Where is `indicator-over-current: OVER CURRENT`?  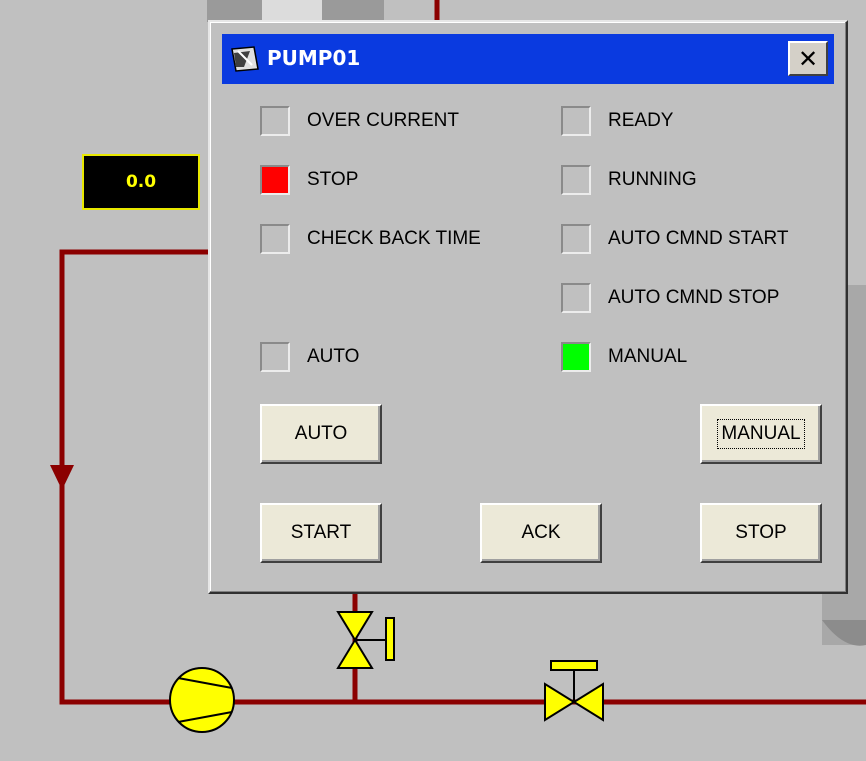
indicator-over-current: OVER CURRENT is located at coordinates (359, 121).